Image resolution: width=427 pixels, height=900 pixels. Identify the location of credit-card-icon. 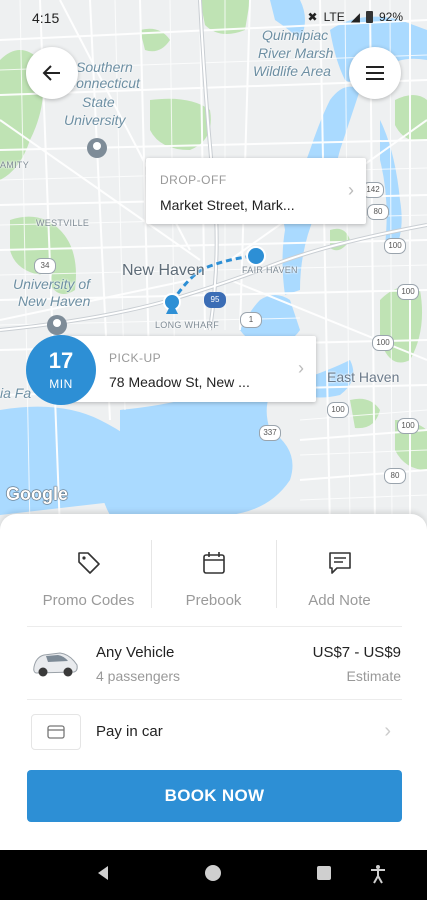
(56, 732).